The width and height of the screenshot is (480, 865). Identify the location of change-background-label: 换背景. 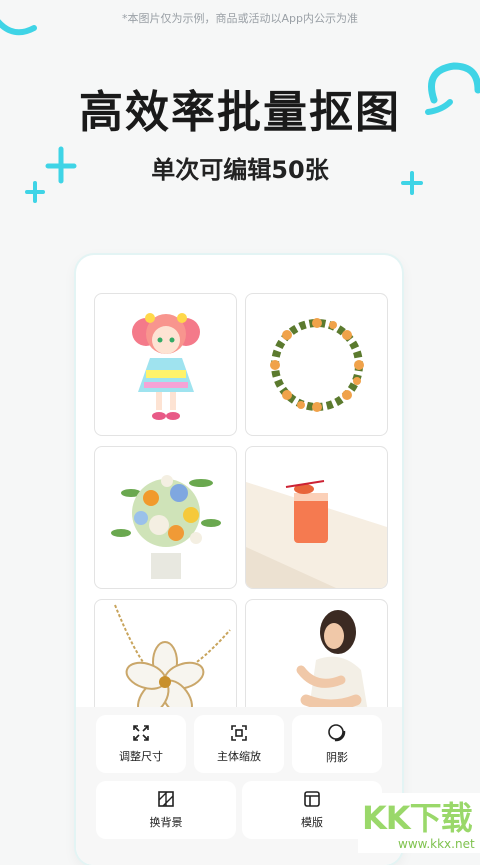
(166, 822).